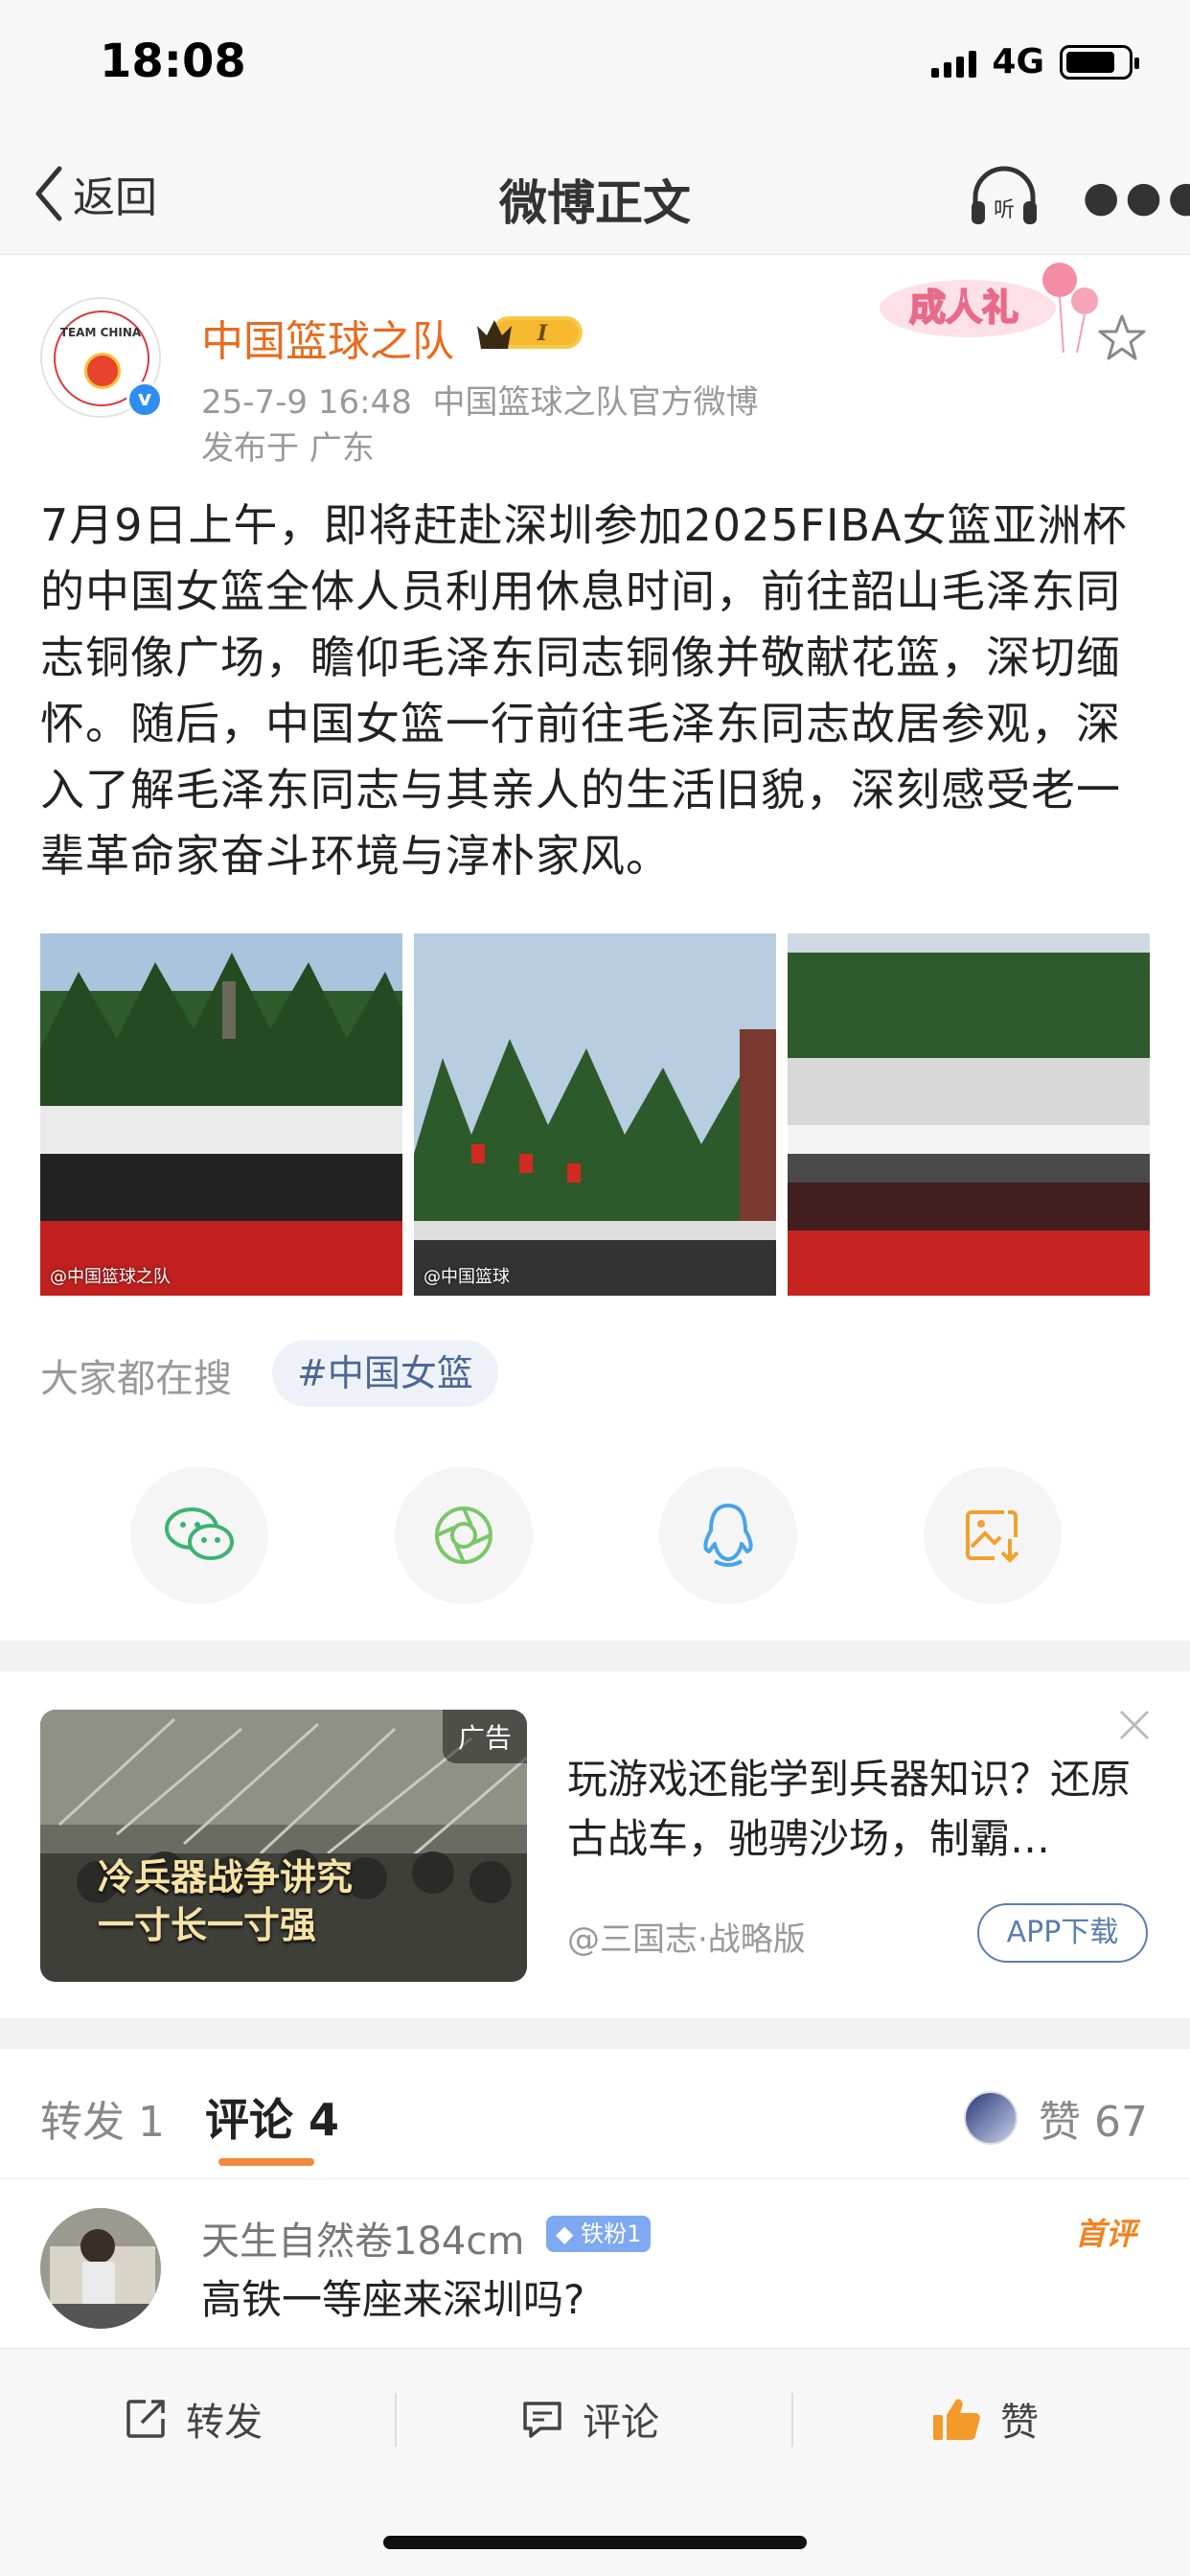  What do you see at coordinates (957, 2419) in the screenshot?
I see `thumbs-up-icon` at bounding box center [957, 2419].